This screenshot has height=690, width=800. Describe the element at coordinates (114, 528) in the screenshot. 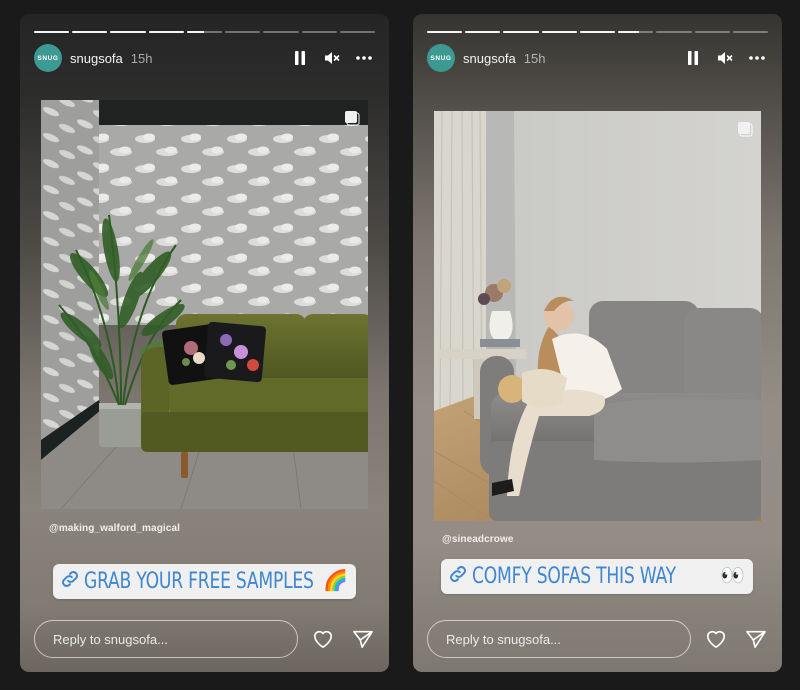

I see `mention-tag: @making_walford_magical` at that location.